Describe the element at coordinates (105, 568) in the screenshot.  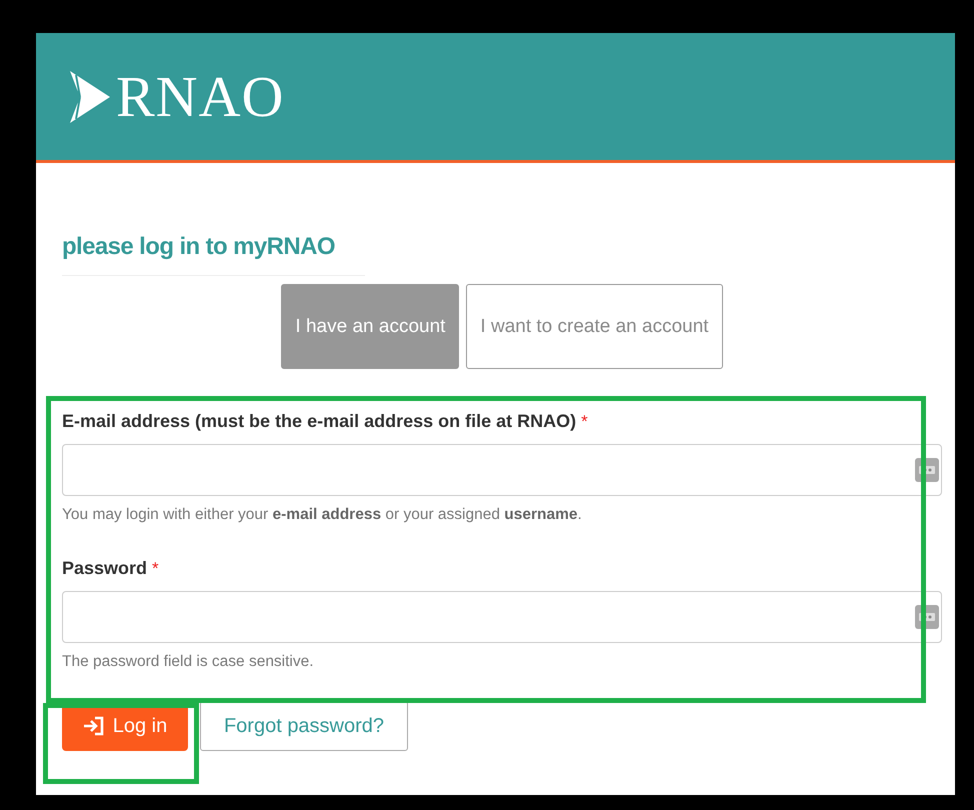
I see `field-label: Password` at that location.